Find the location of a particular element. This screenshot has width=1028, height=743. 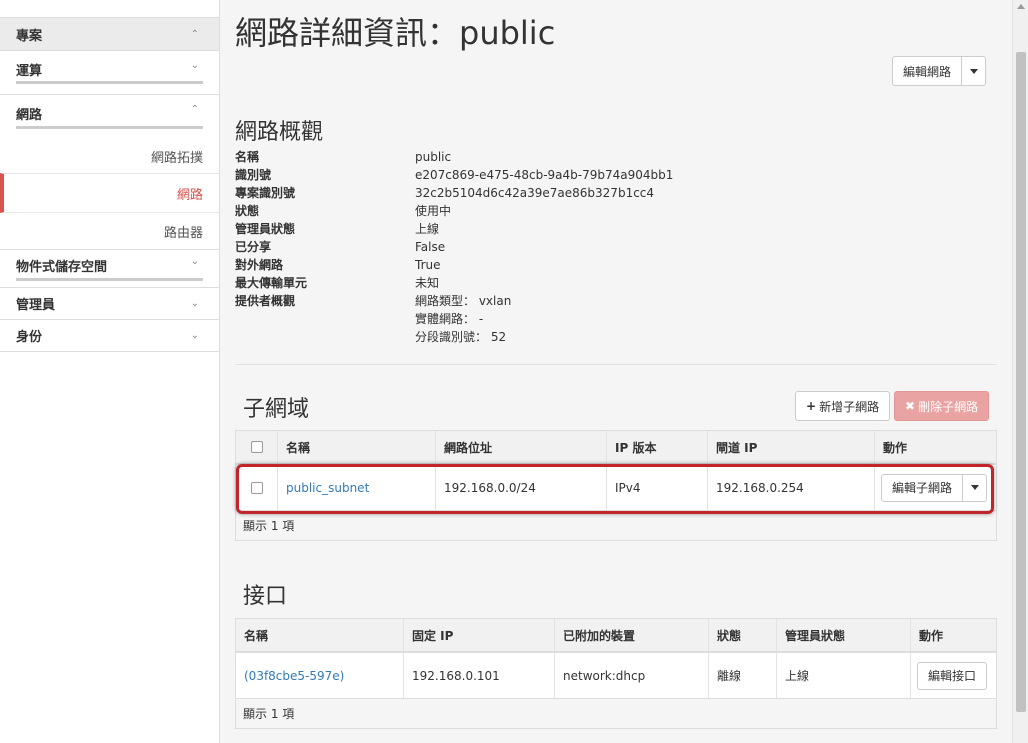

sidebar-item-label: 網路 is located at coordinates (189, 195).